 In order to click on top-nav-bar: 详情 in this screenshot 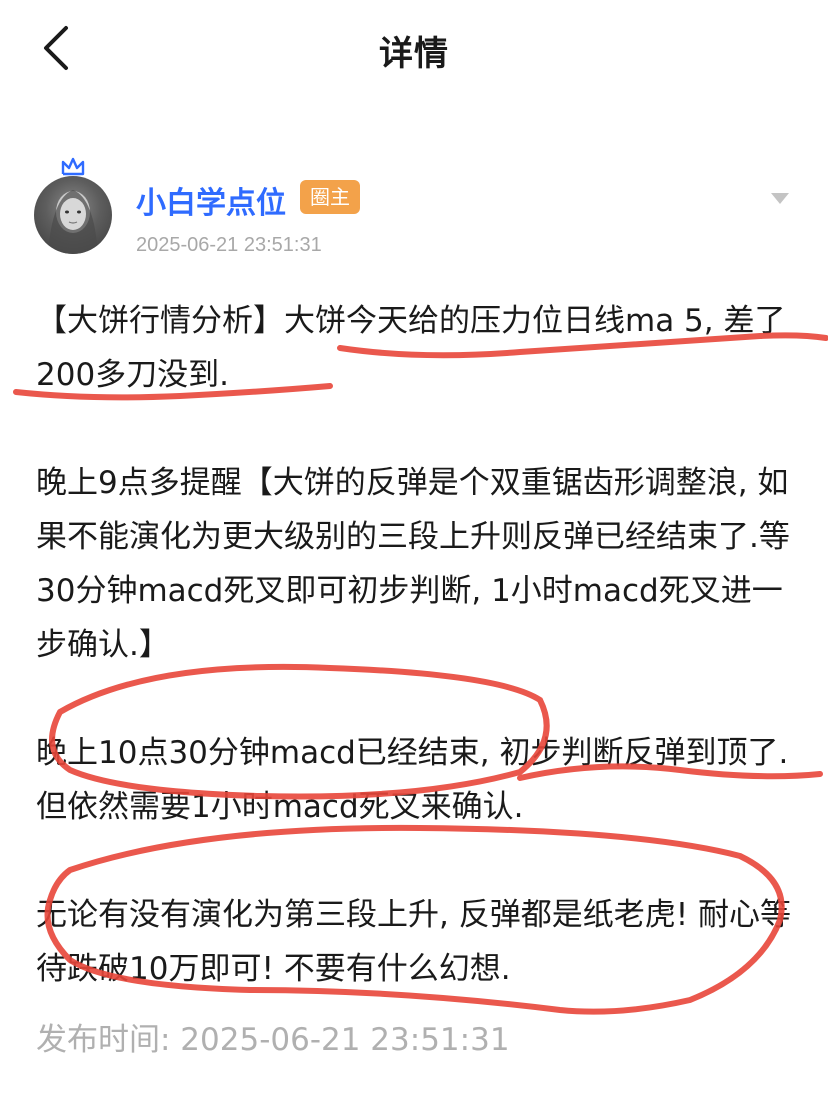, I will do `click(414, 50)`.